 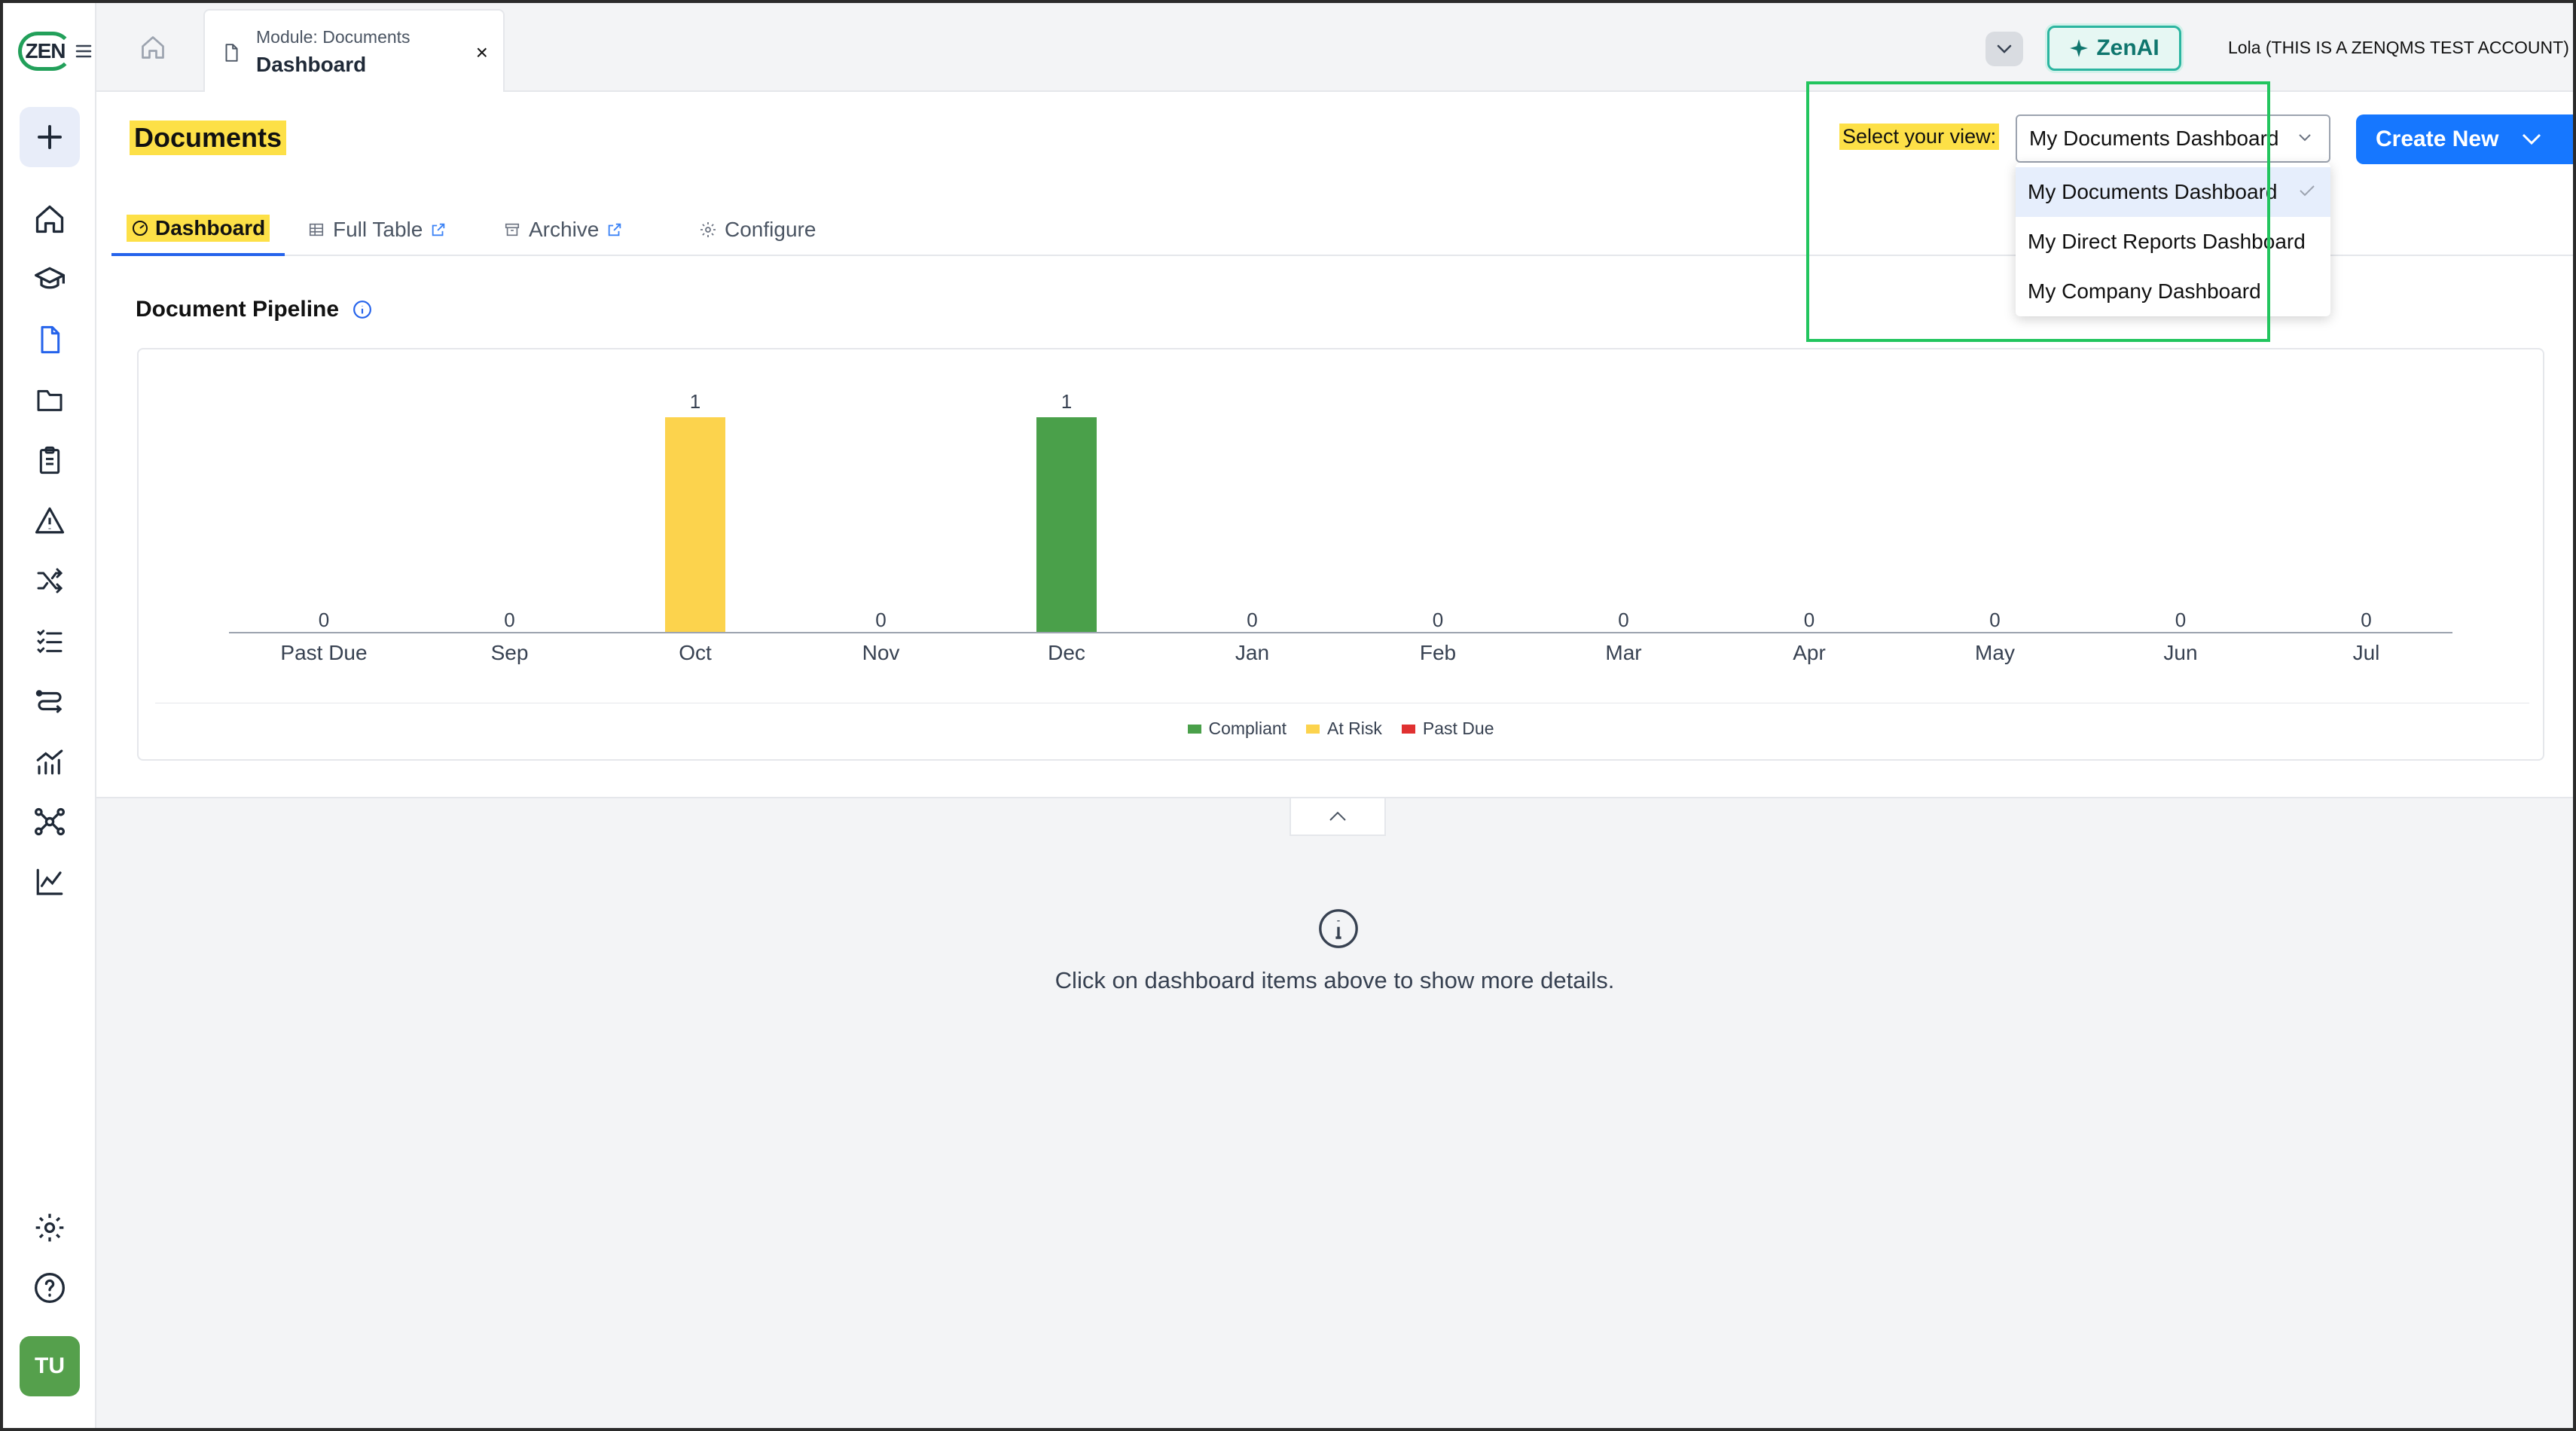 I want to click on sidebar-help-icon, so click(x=50, y=1287).